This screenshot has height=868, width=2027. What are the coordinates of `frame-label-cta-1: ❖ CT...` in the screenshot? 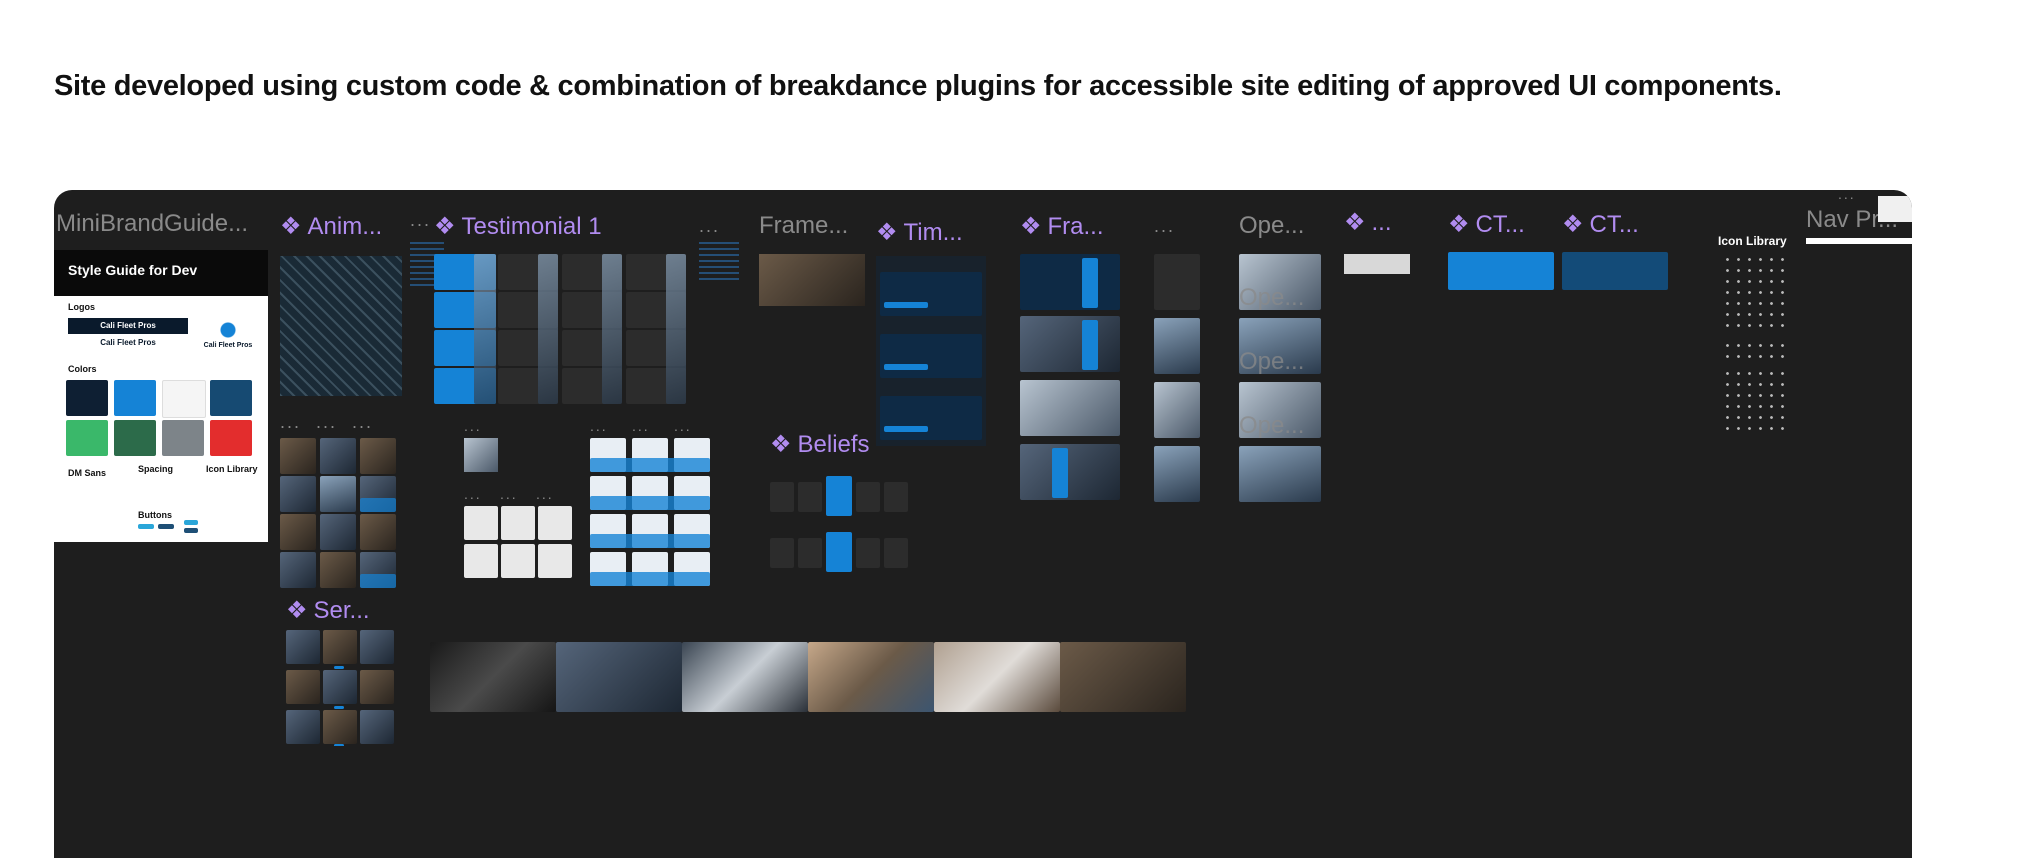 It's located at (1486, 224).